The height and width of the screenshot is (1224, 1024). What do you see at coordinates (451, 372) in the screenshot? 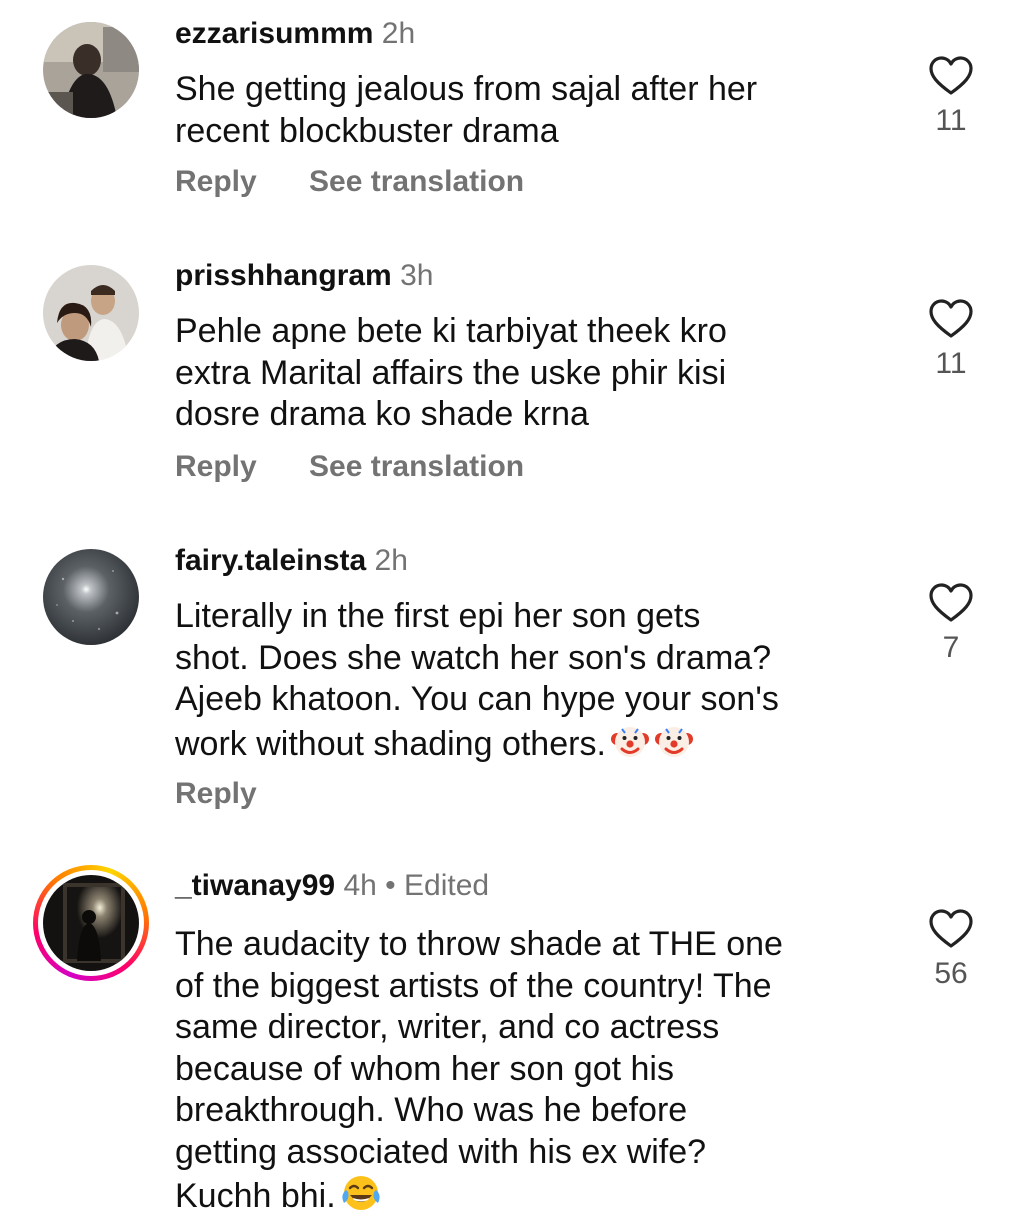
I see `comment-line: extra Marital affairs the uske phir kisi` at bounding box center [451, 372].